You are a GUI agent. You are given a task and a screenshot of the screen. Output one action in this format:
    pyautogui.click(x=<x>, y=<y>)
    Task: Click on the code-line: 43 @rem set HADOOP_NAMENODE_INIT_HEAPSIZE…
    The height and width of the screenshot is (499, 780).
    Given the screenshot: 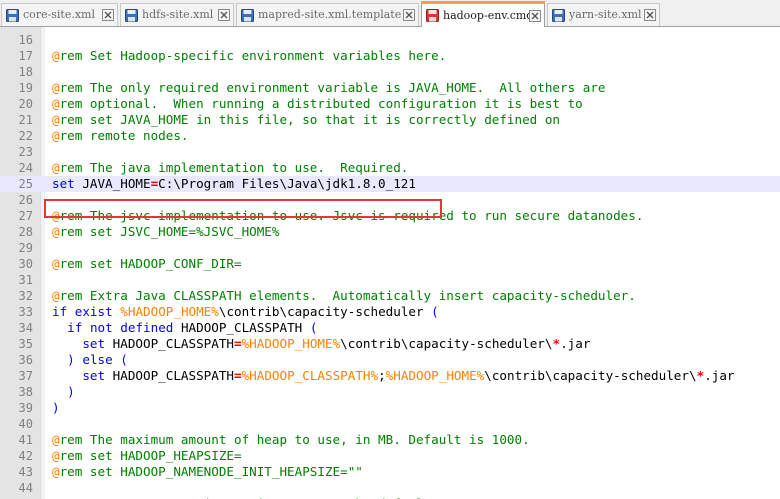 What is the action you would take?
    pyautogui.click(x=390, y=472)
    